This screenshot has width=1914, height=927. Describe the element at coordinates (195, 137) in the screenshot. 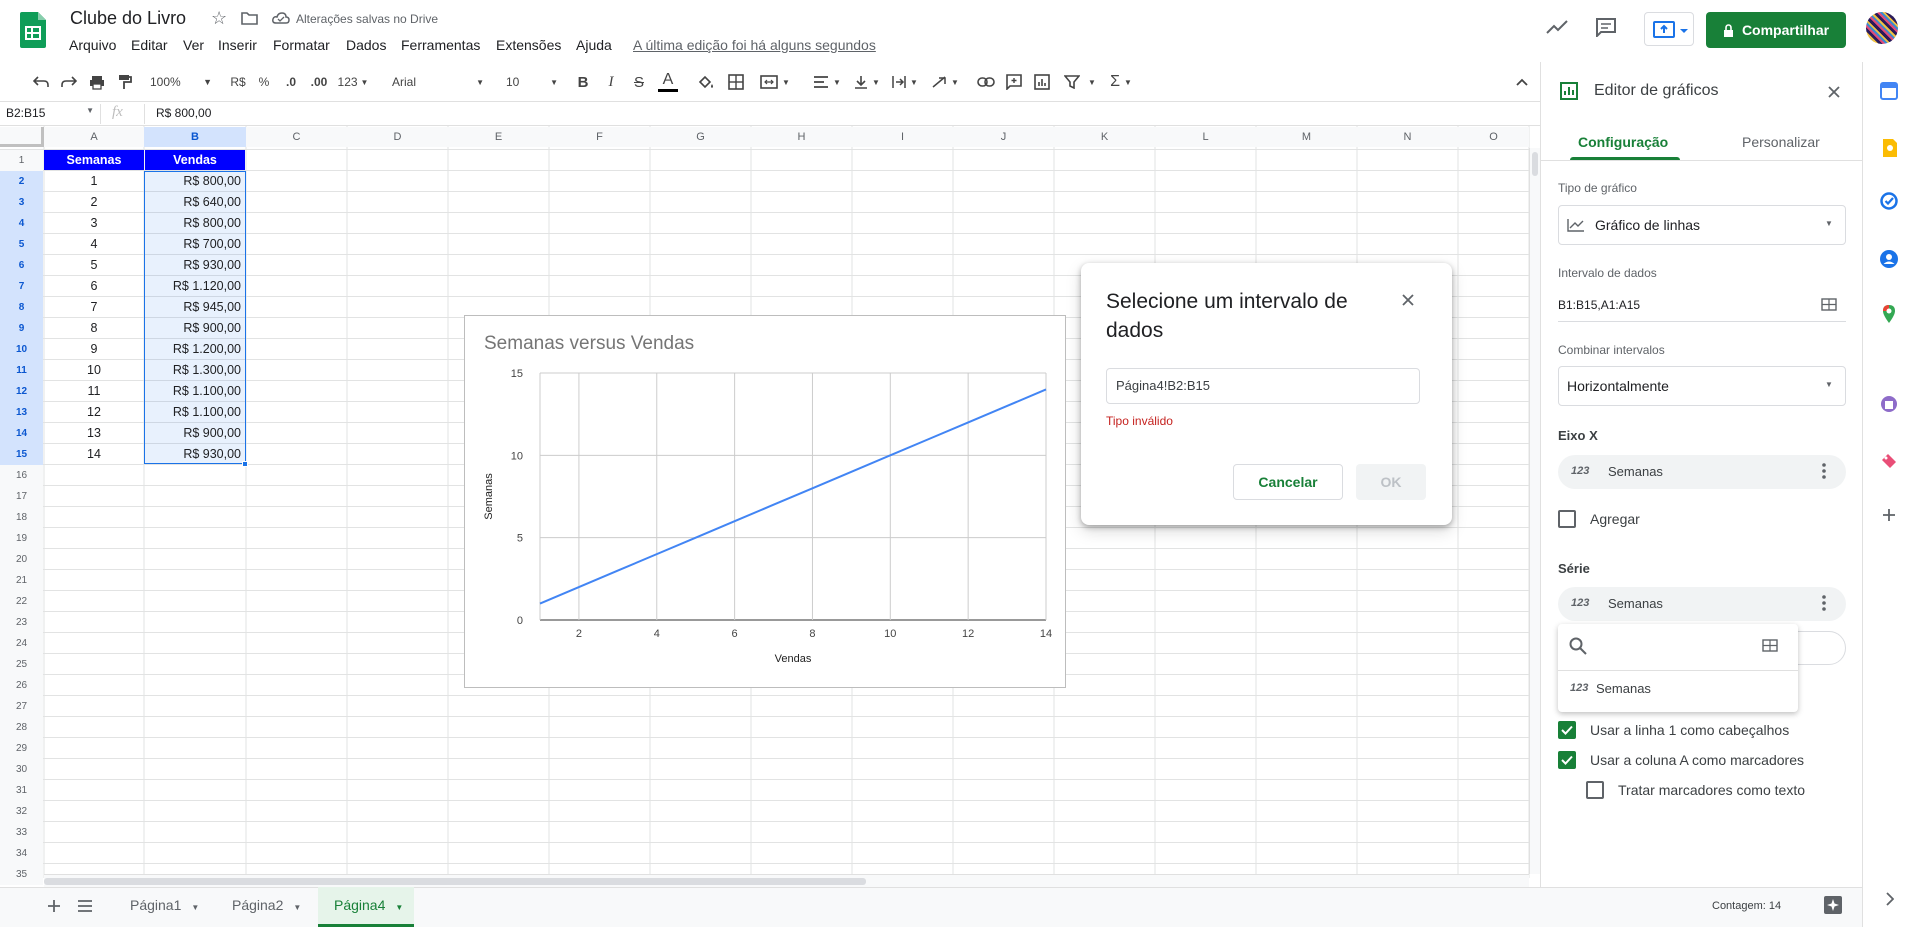

I see `column-header-b: B` at that location.